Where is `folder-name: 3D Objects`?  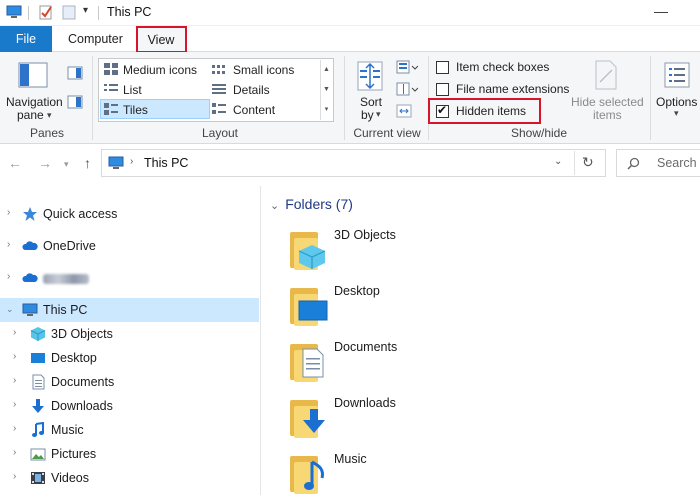
folder-name: 3D Objects is located at coordinates (365, 235).